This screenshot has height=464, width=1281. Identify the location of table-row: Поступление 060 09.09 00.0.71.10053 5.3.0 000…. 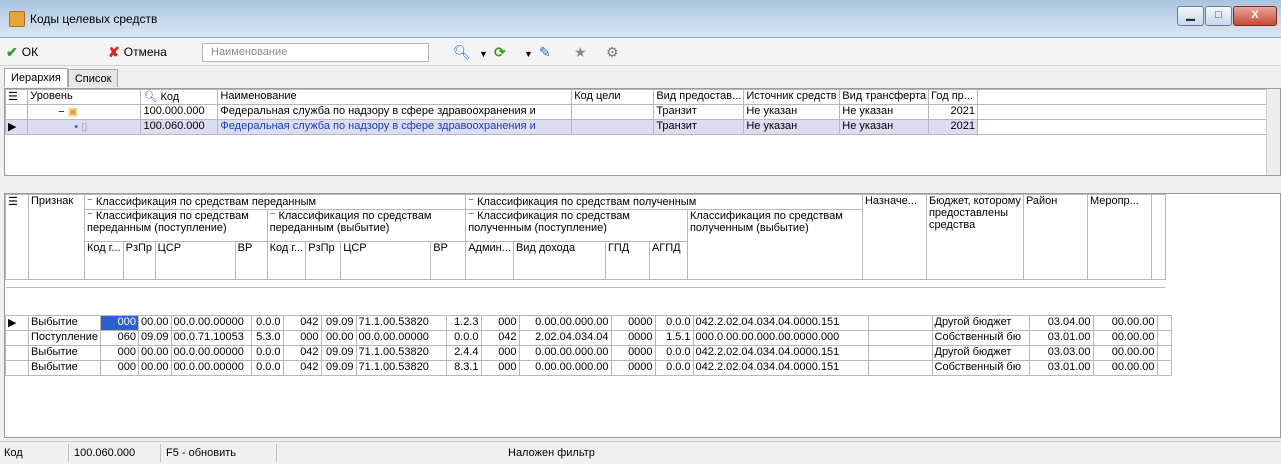
(588, 338).